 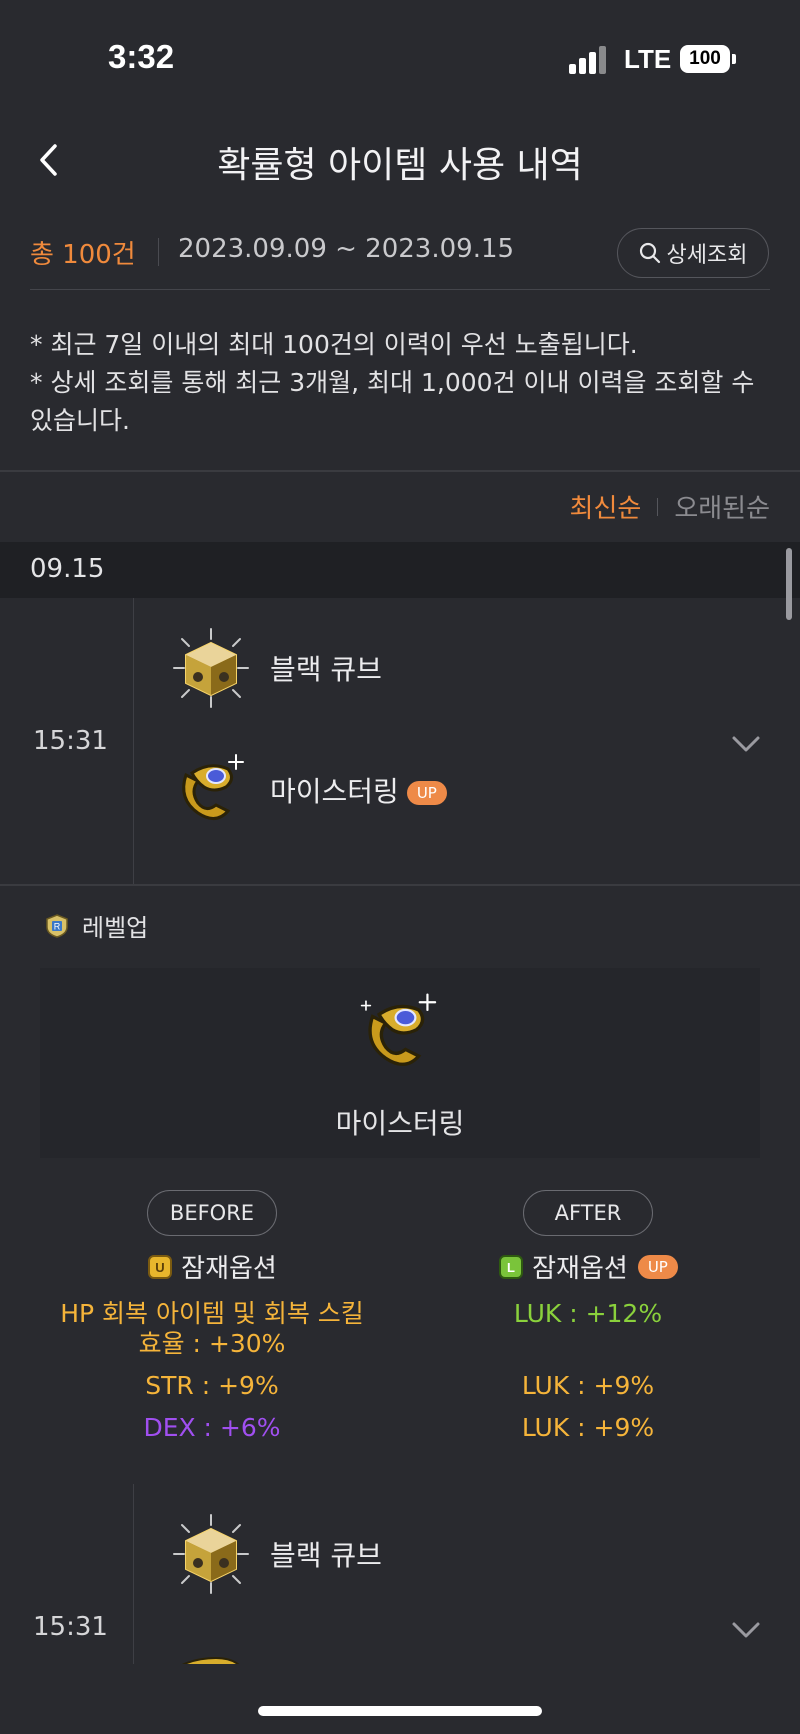 I want to click on network-type: LTE, so click(x=648, y=59).